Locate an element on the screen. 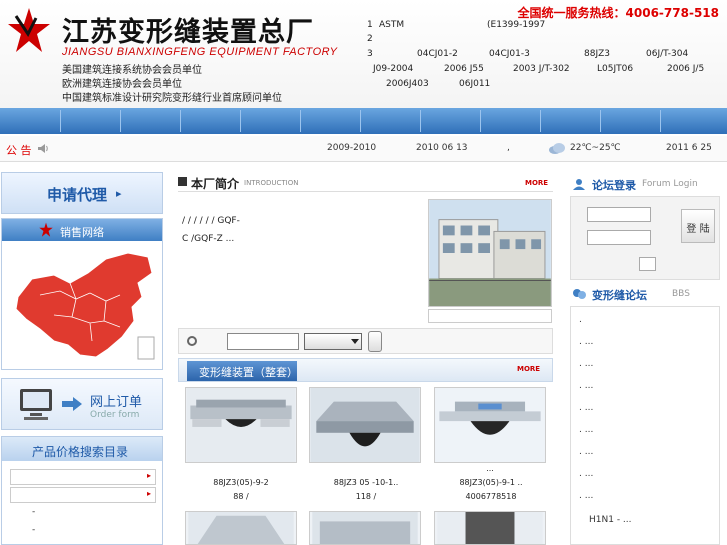  notice-item: 2009-2010 is located at coordinates (351, 148).